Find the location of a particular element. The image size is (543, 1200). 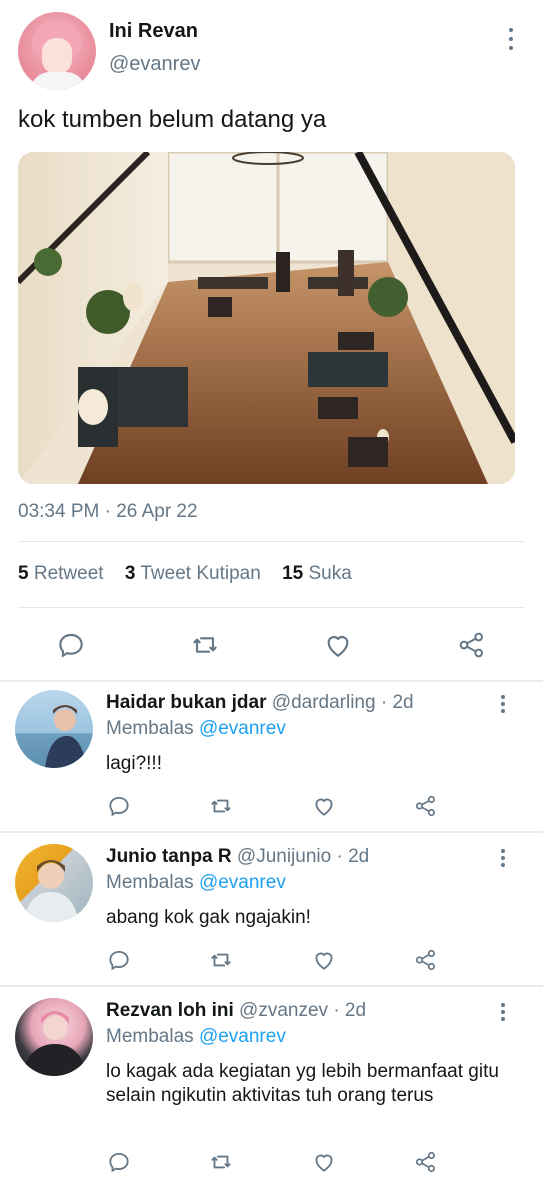

tweet-text: kok tumben belum datang ya is located at coordinates (172, 119).